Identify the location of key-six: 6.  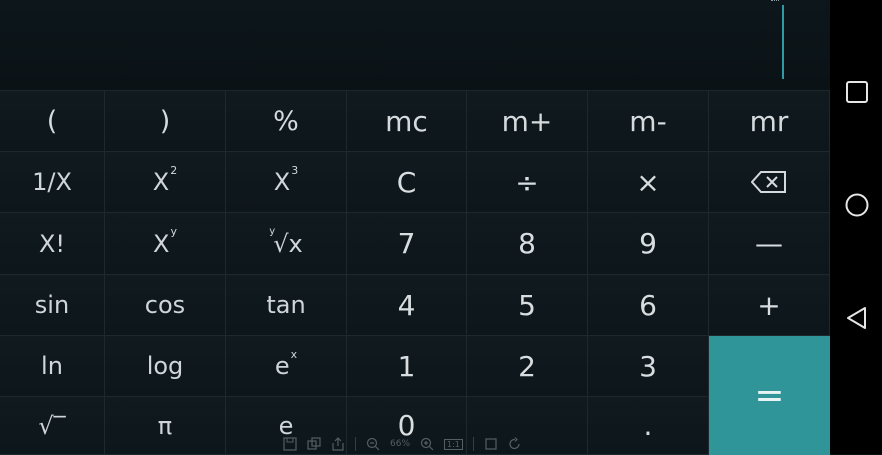
(648, 305).